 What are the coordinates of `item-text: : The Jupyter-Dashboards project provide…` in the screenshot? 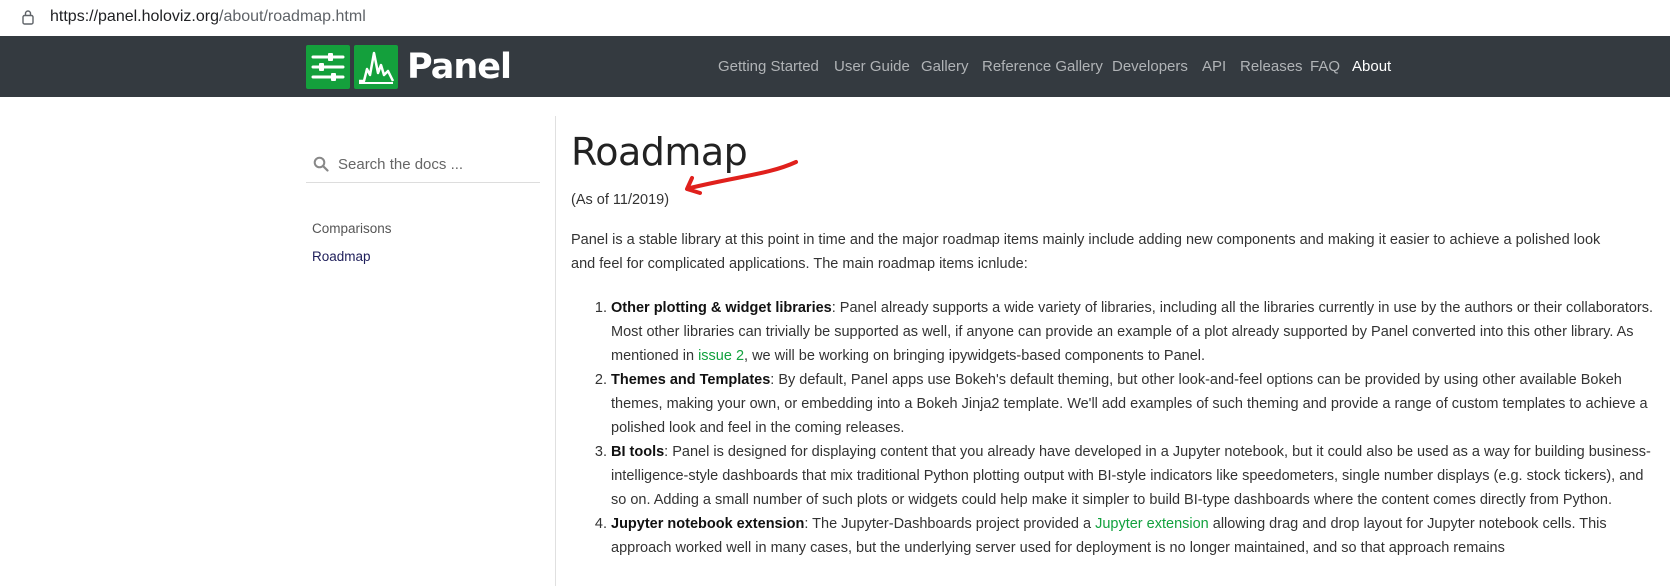 It's located at (950, 524).